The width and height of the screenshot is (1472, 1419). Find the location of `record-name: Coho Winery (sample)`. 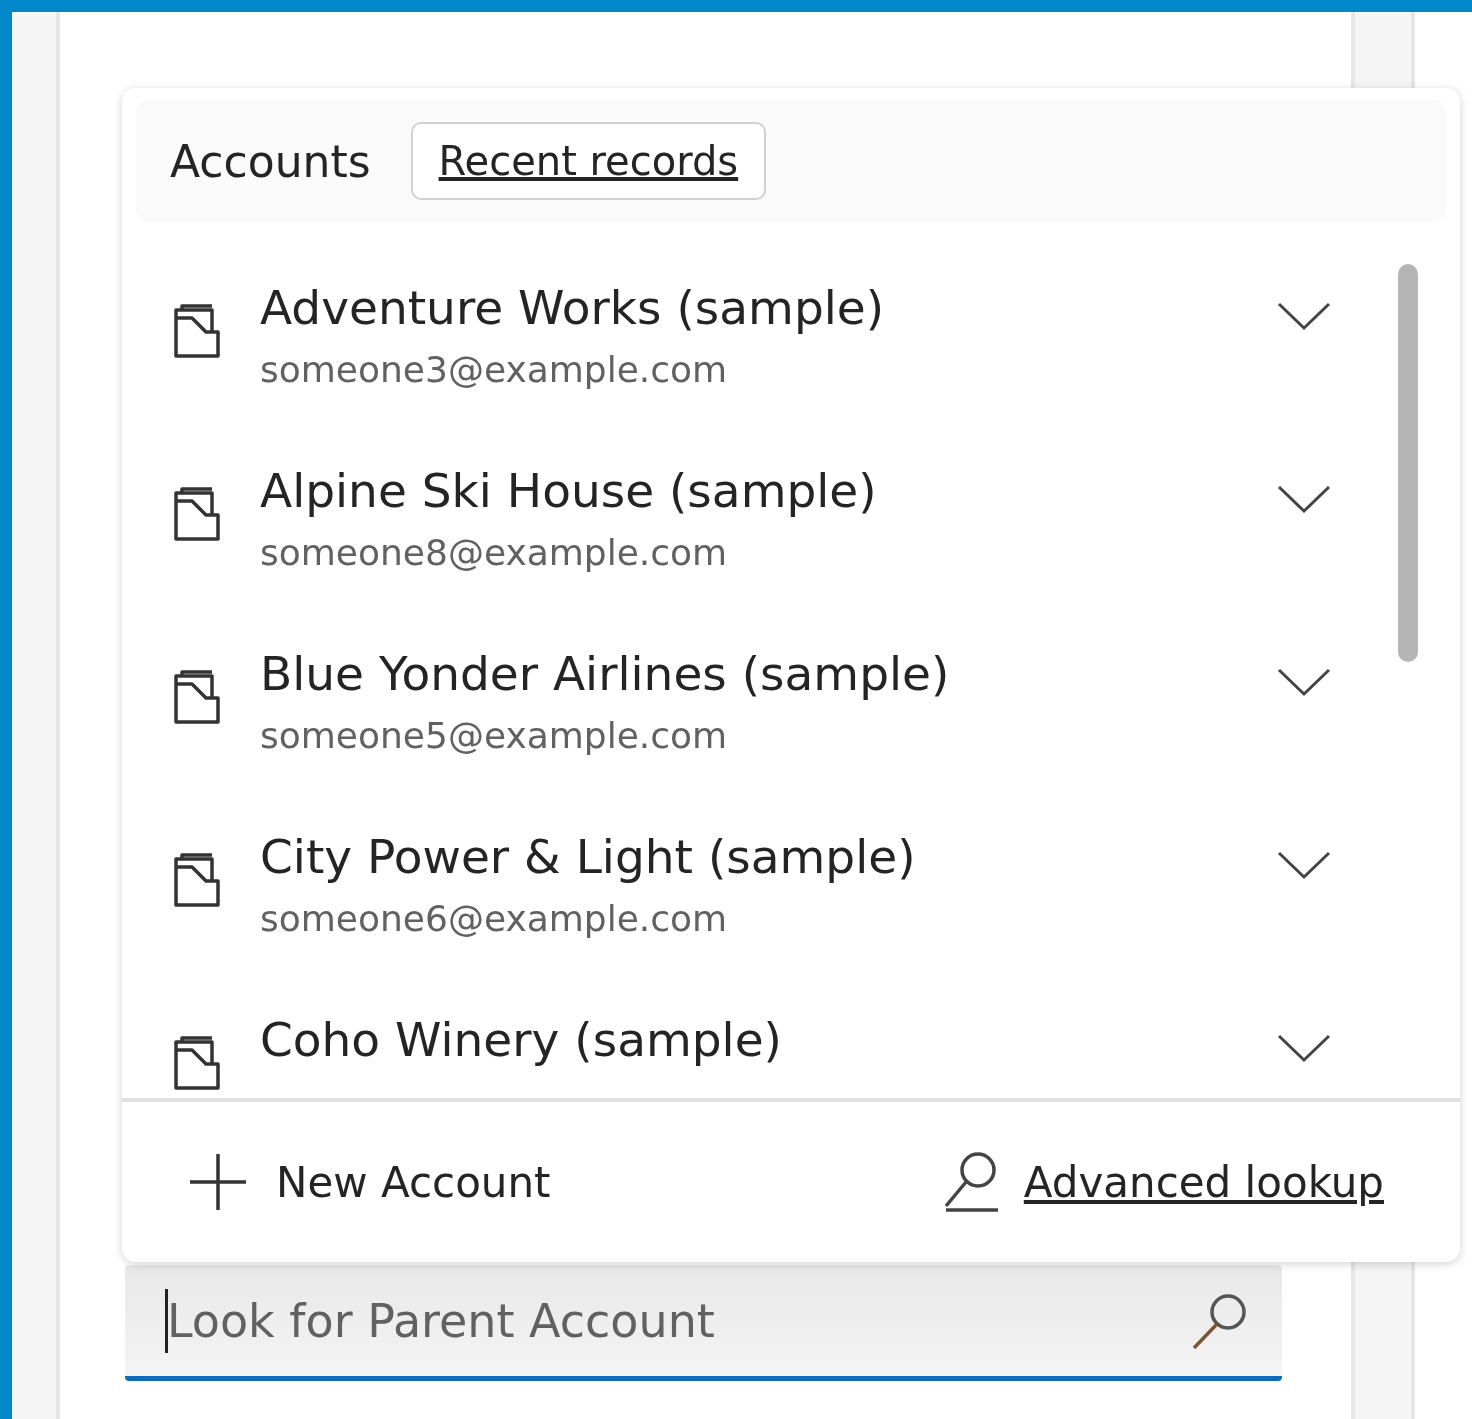

record-name: Coho Winery (sample) is located at coordinates (521, 1040).